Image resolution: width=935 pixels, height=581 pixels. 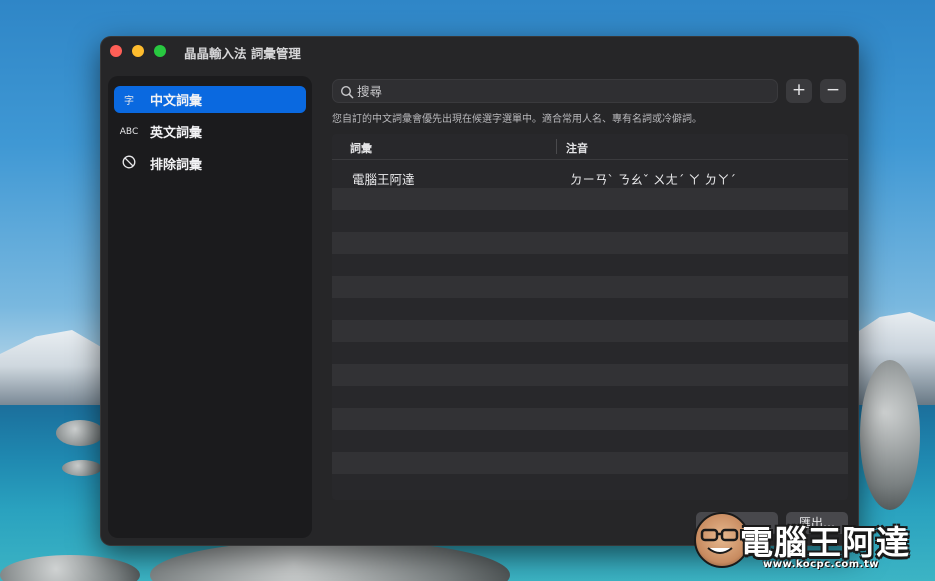 What do you see at coordinates (517, 119) in the screenshot?
I see `description-text: 您自訂的中文詞彙會優先出現在候選字選單中。適合常用人名、專有名詞或冷僻詞。` at bounding box center [517, 119].